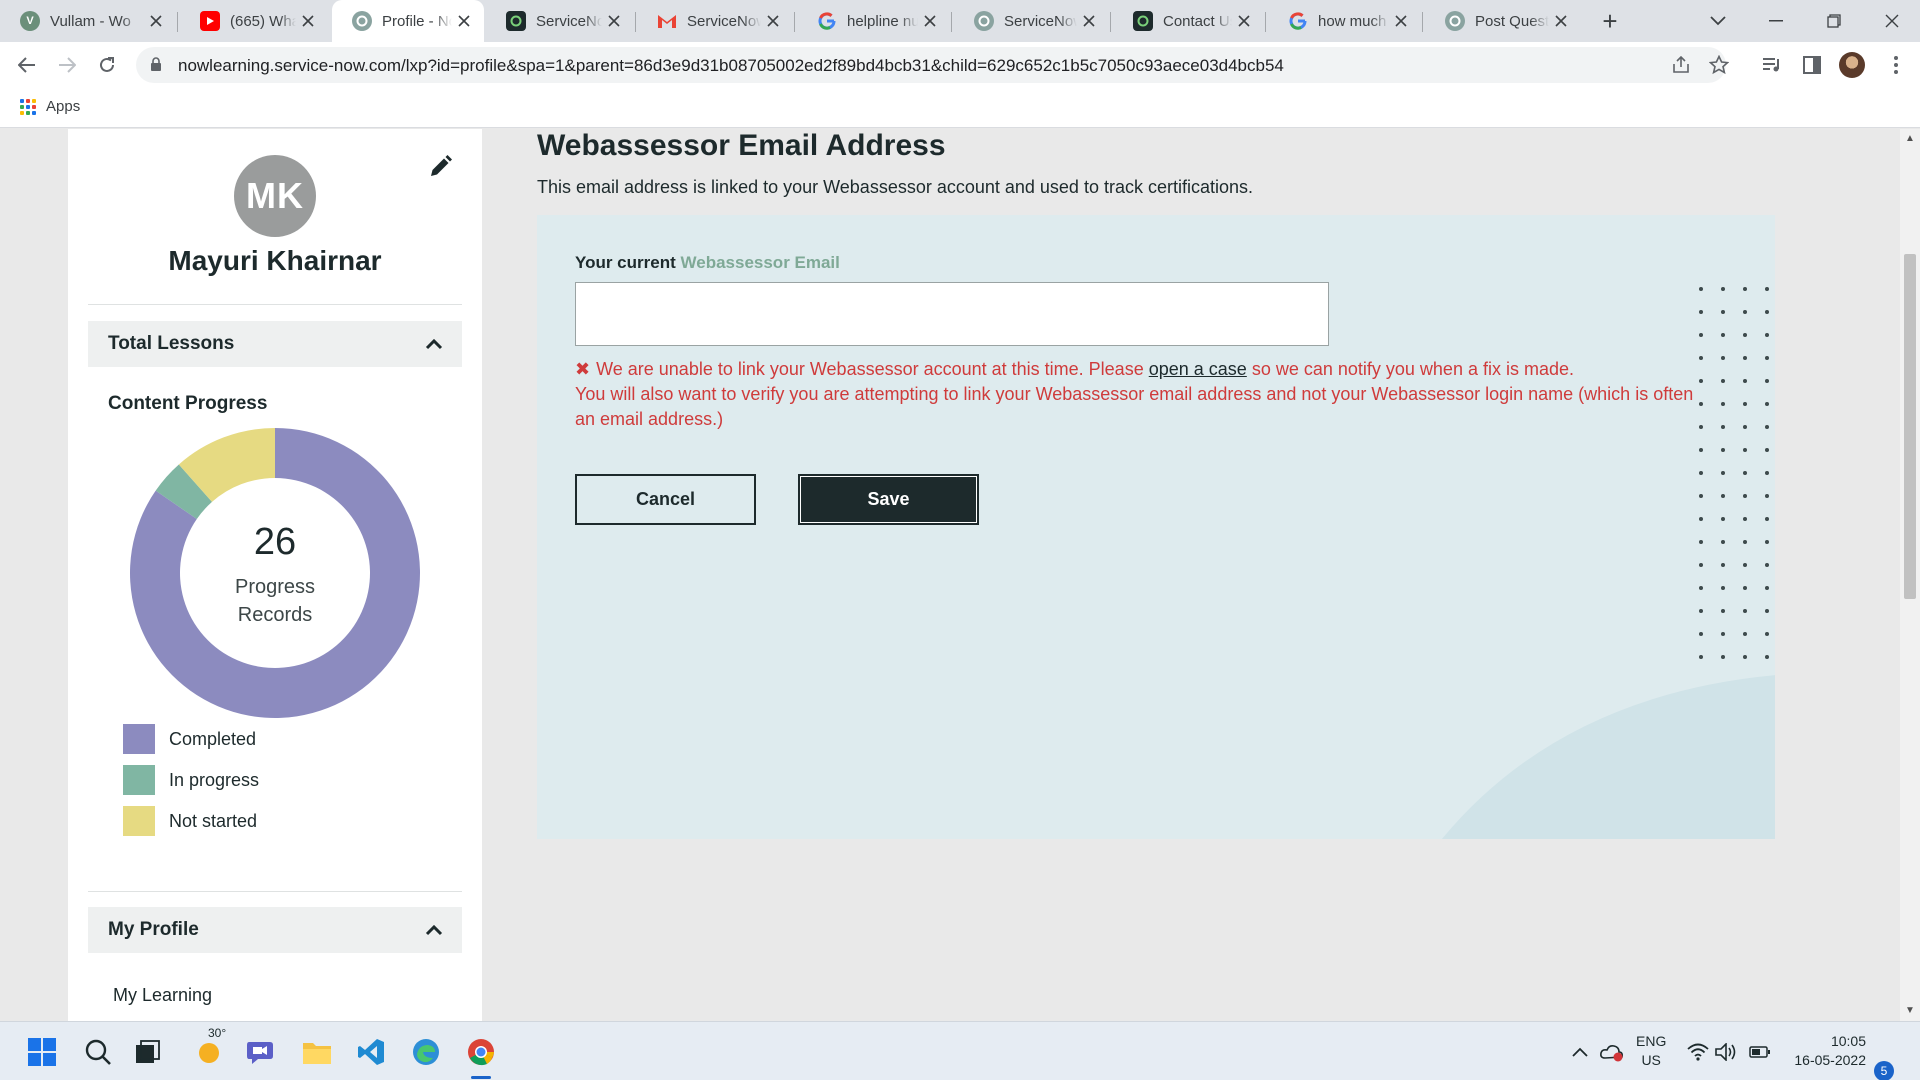  Describe the element at coordinates (148, 1052) in the screenshot. I see `task-view-button` at that location.